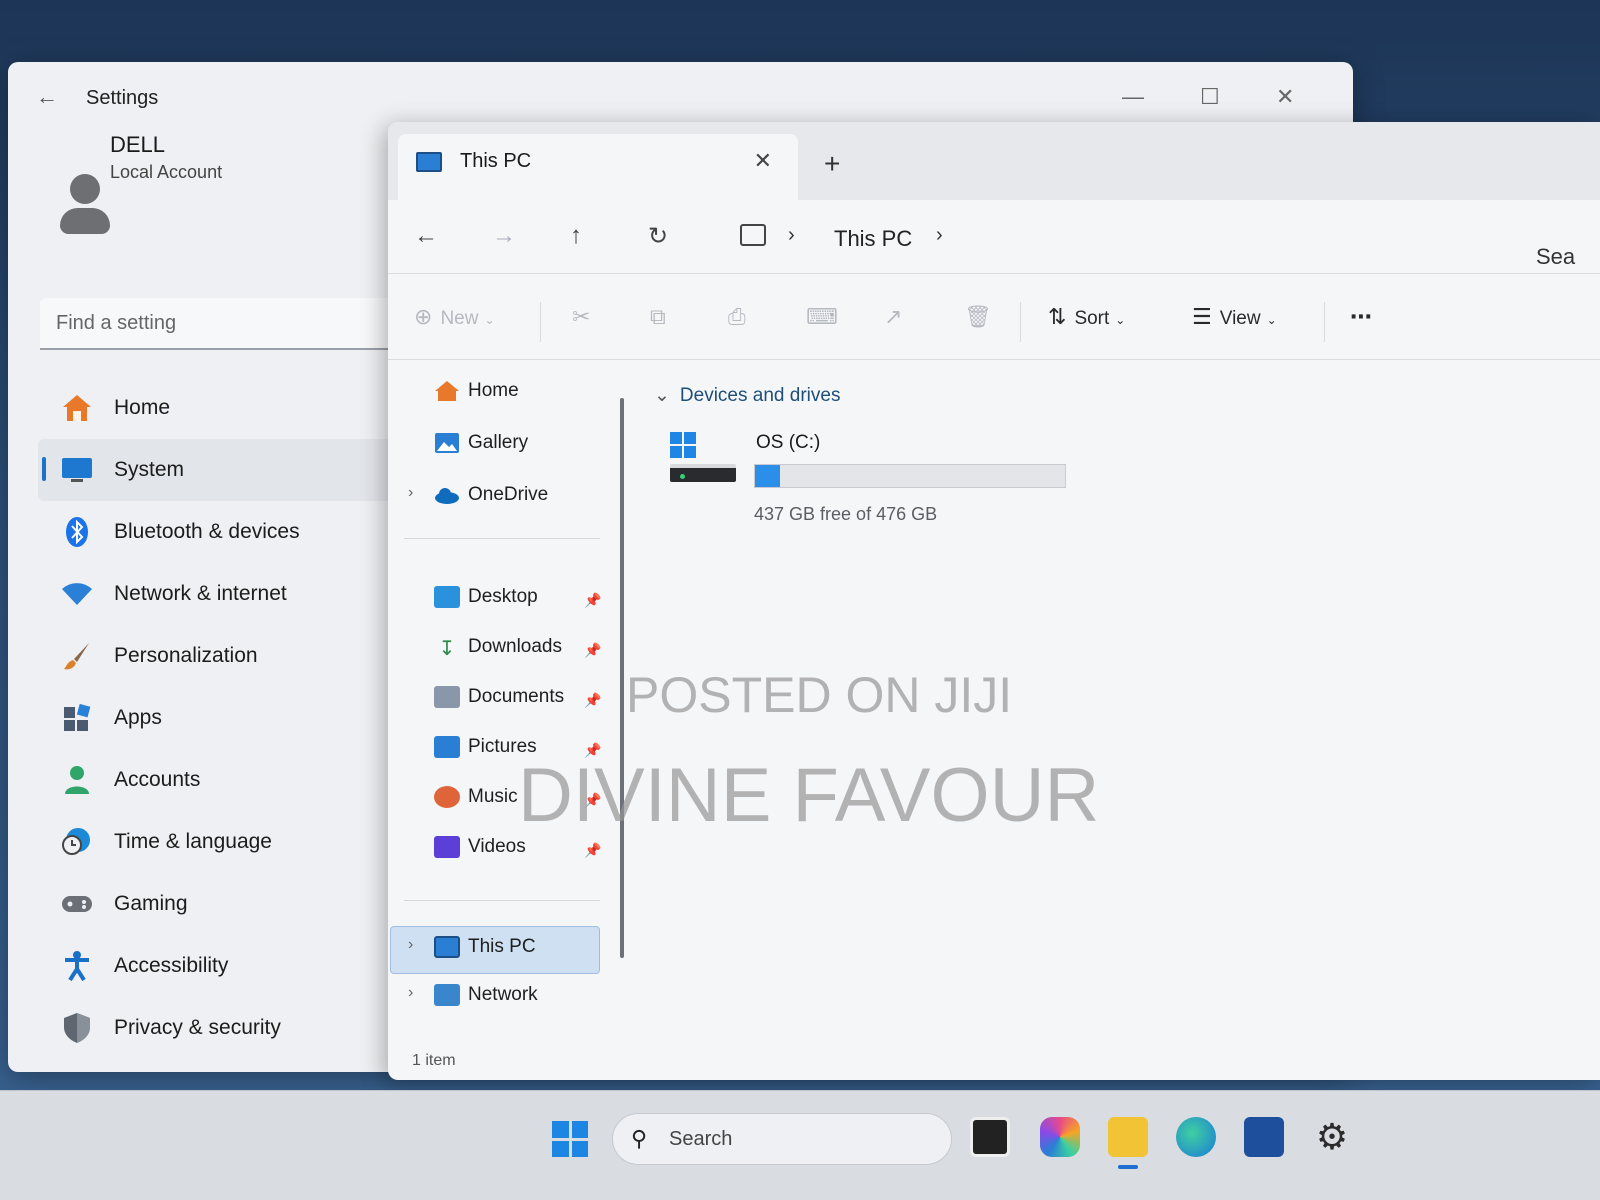 This screenshot has height=1200, width=1600. I want to click on this-pc-icon, so click(429, 162).